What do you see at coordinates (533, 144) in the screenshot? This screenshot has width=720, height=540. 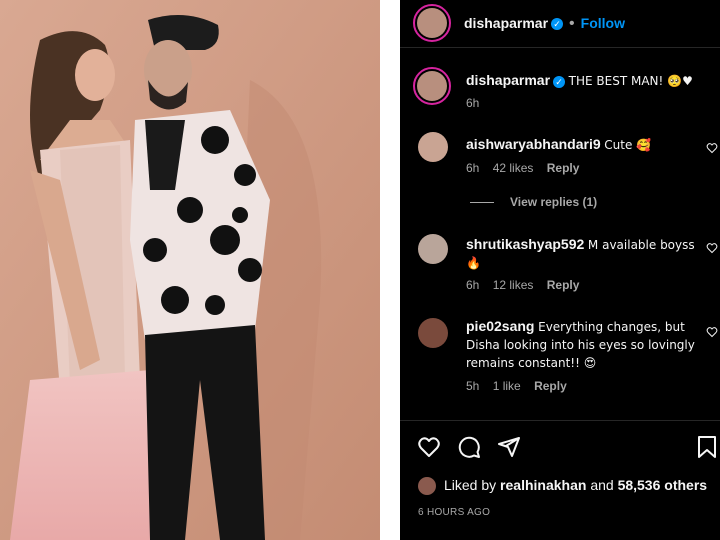 I see `commenter-username: aishwaryabhandari9` at bounding box center [533, 144].